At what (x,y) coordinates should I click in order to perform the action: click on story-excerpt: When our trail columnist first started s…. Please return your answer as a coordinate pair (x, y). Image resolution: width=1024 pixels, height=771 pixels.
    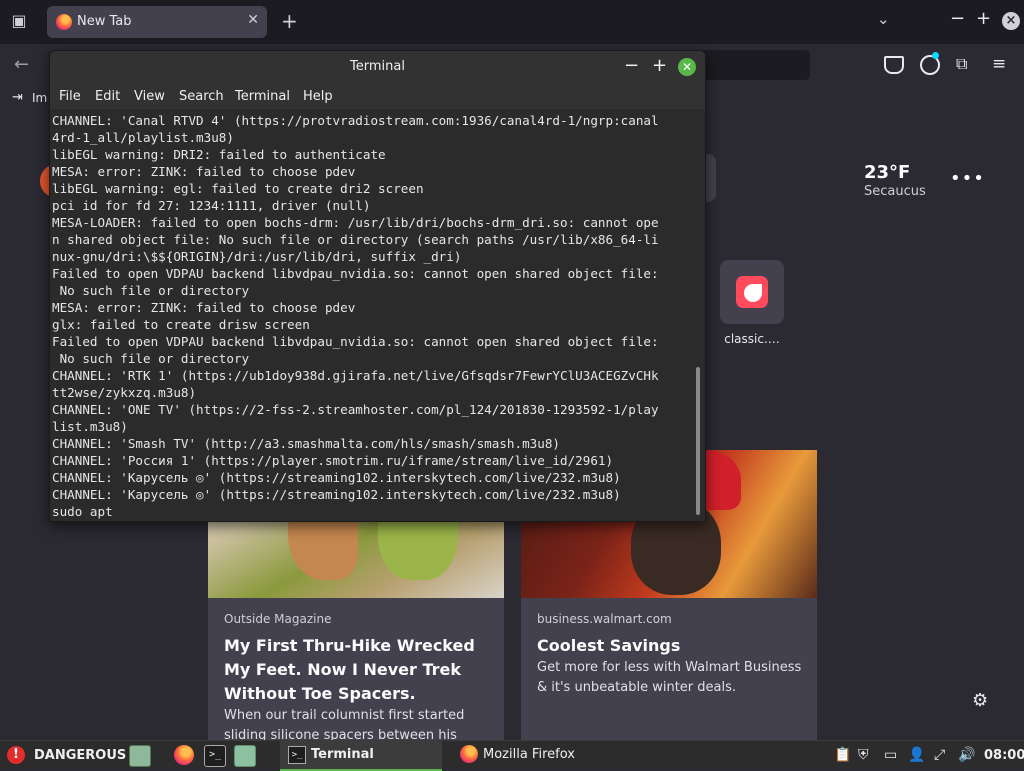
    Looking at the image, I should click on (344, 724).